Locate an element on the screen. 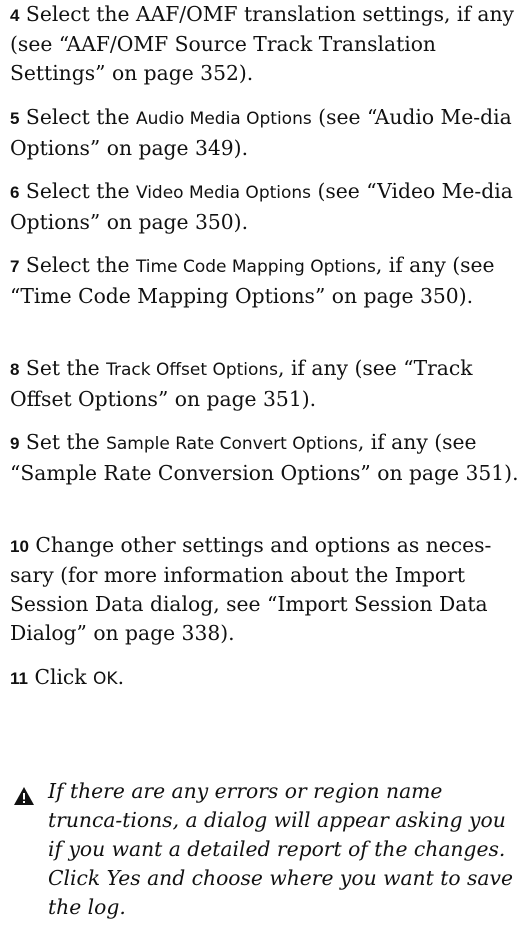  ui-term: Video Media Options is located at coordinates (223, 193).